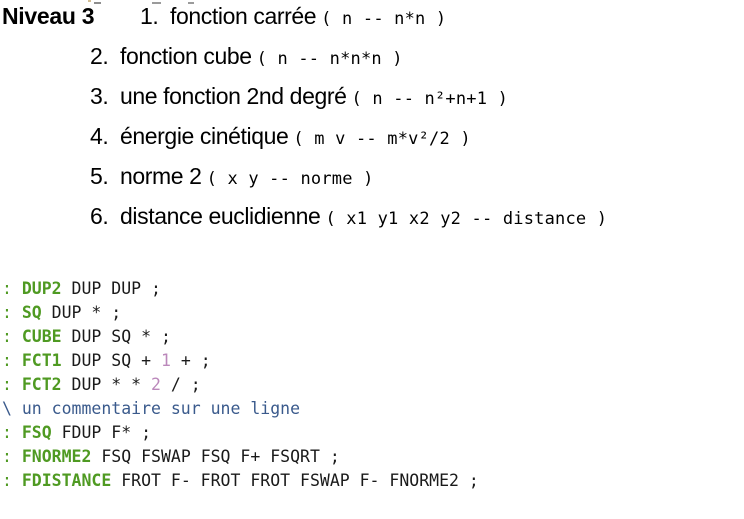 The image size is (744, 519). Describe the element at coordinates (372, 457) in the screenshot. I see `code-line: : FNORME2 FSQ FSWAP FSQ F+ FSQRT ;` at that location.